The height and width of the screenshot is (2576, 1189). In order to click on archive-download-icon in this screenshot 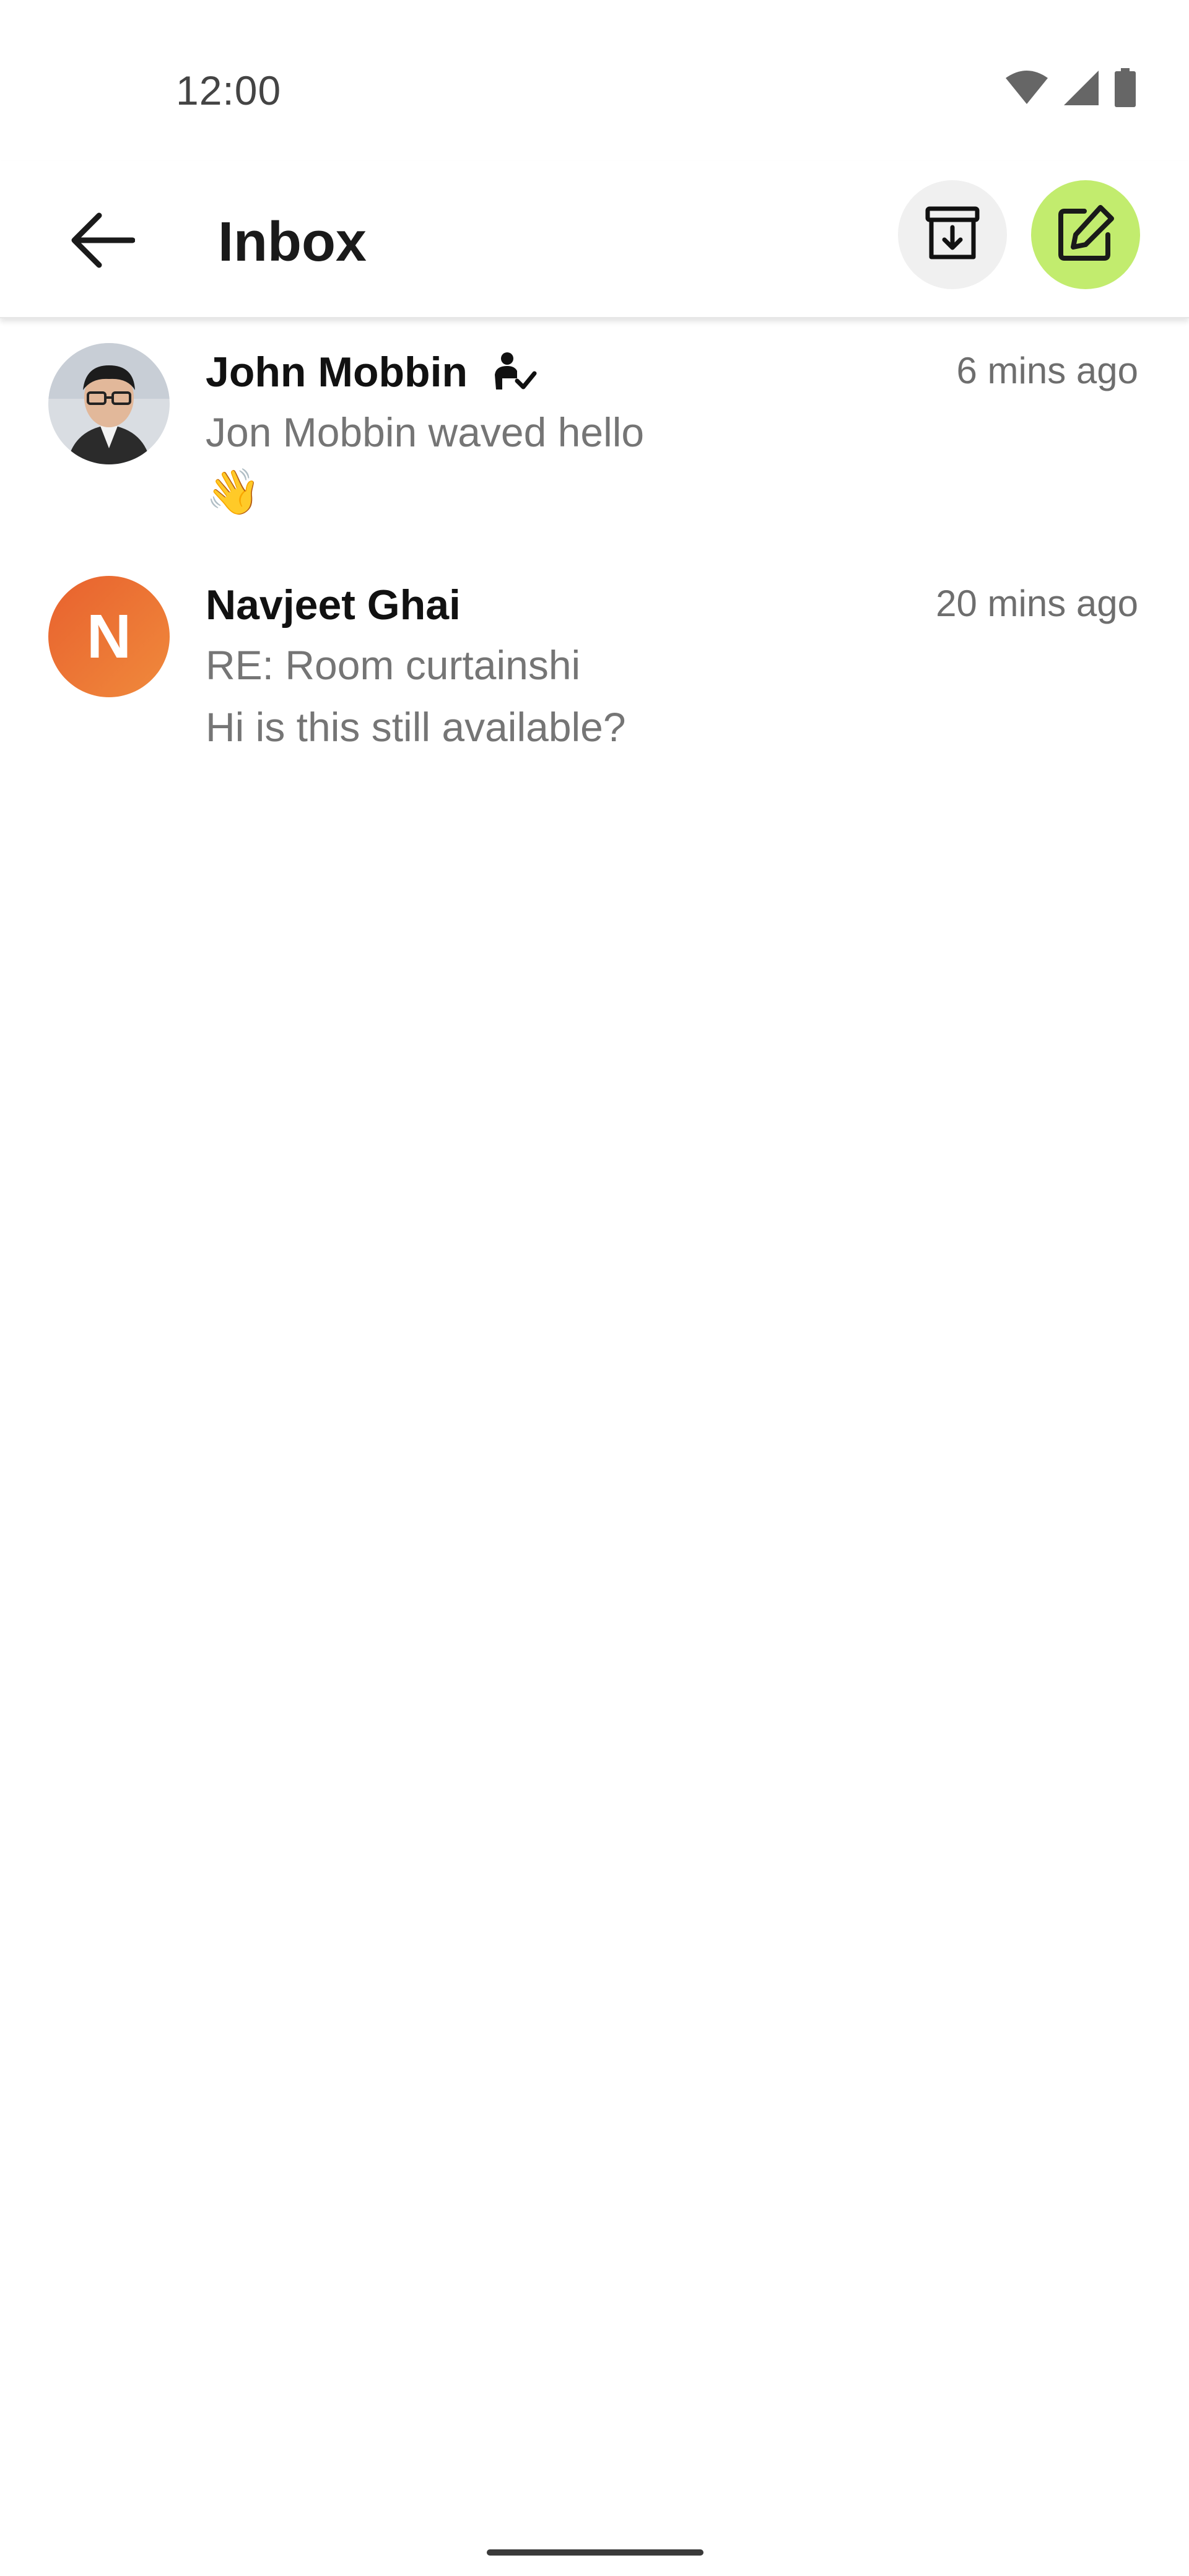, I will do `click(952, 235)`.